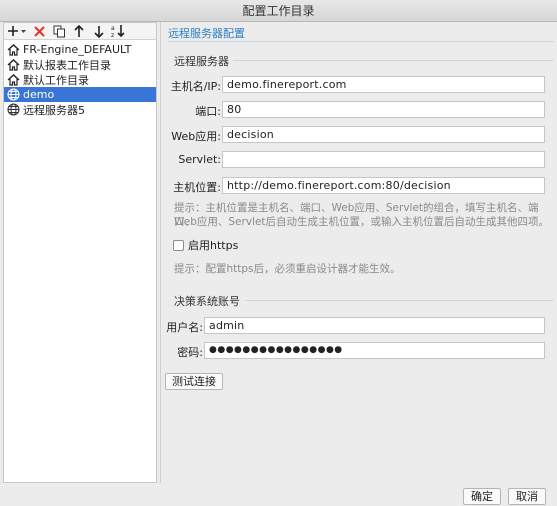  I want to click on servlet-input, so click(383, 159).